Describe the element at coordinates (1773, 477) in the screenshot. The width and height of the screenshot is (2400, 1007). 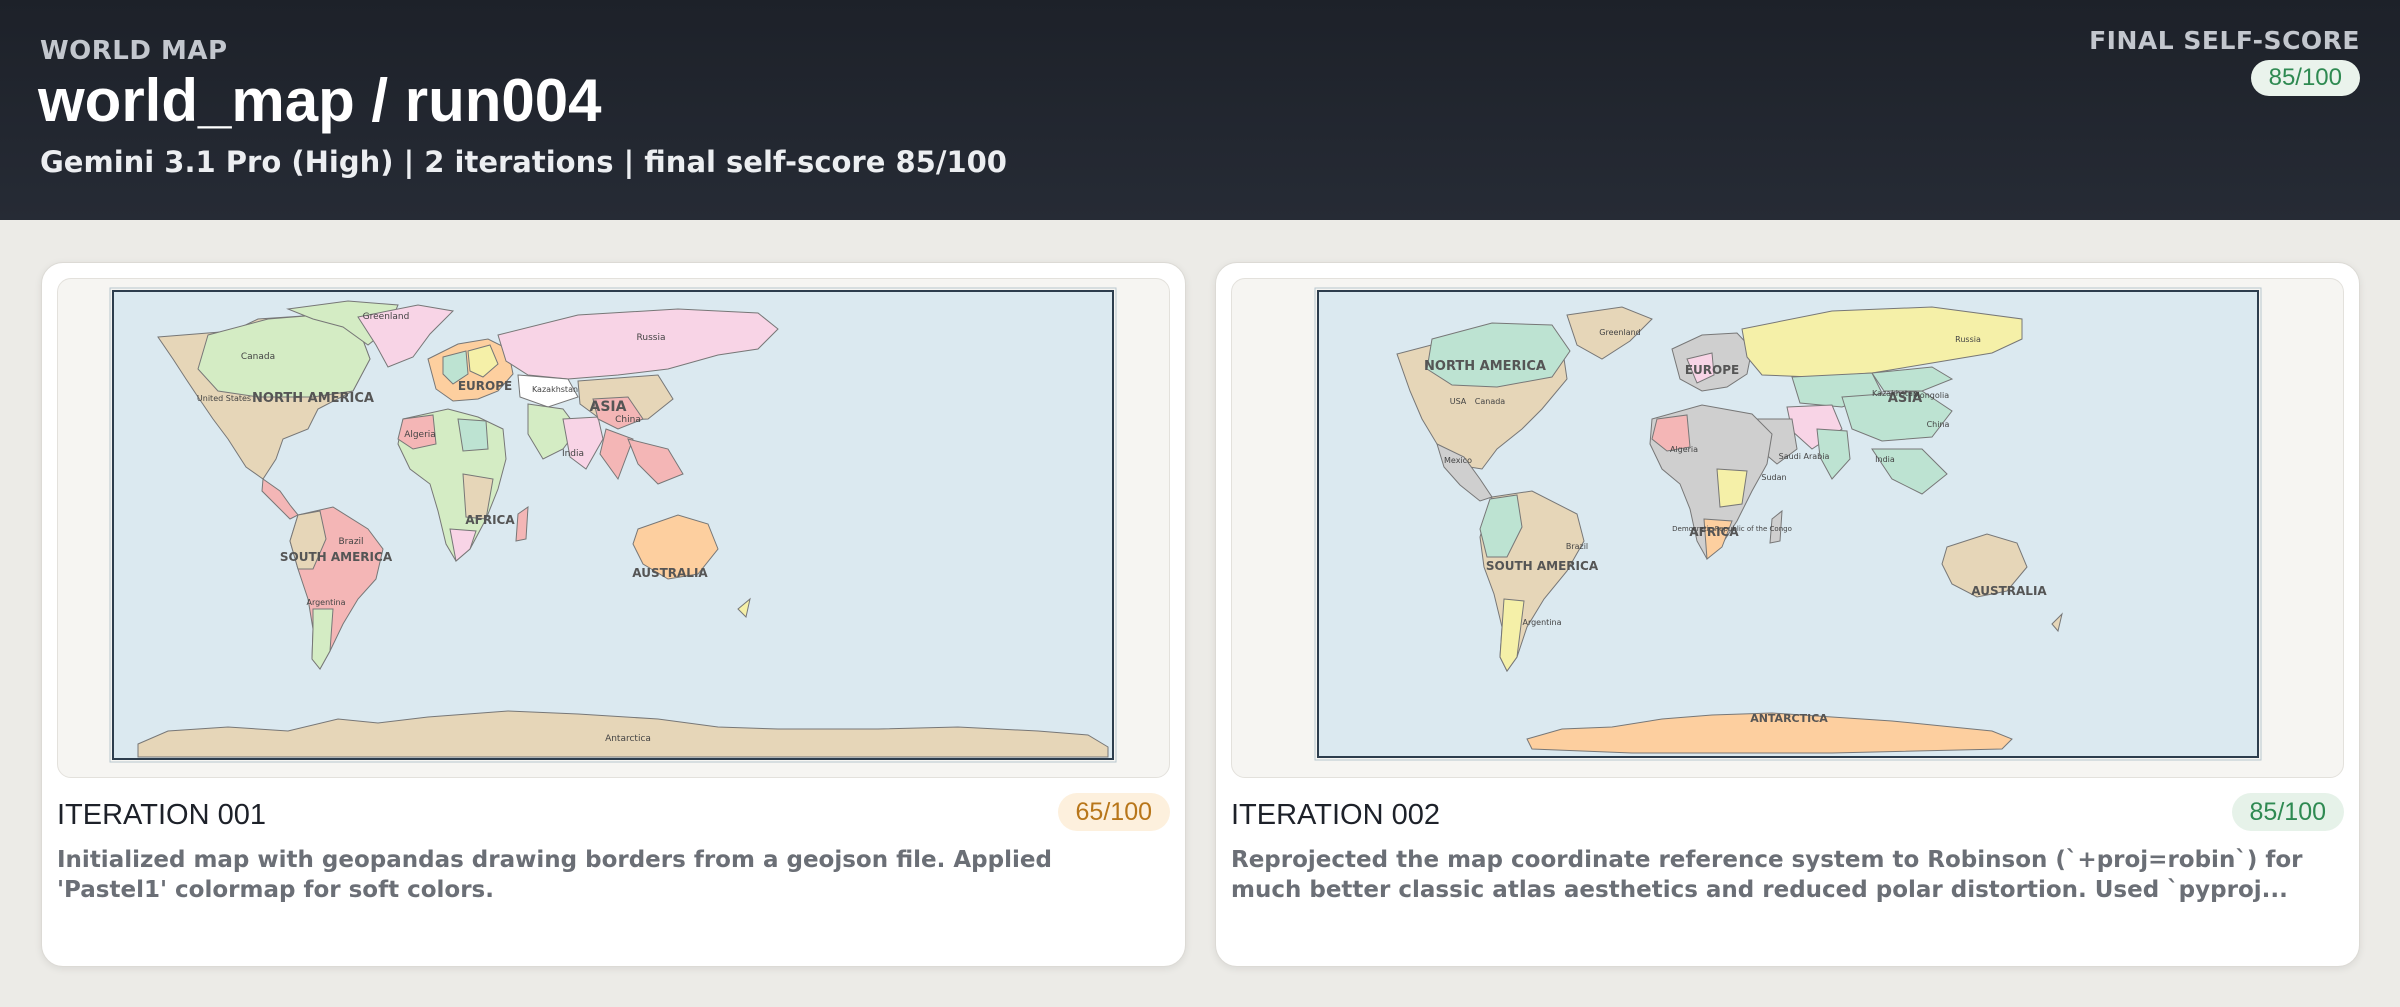
I see `label-sudan: Sudan` at that location.